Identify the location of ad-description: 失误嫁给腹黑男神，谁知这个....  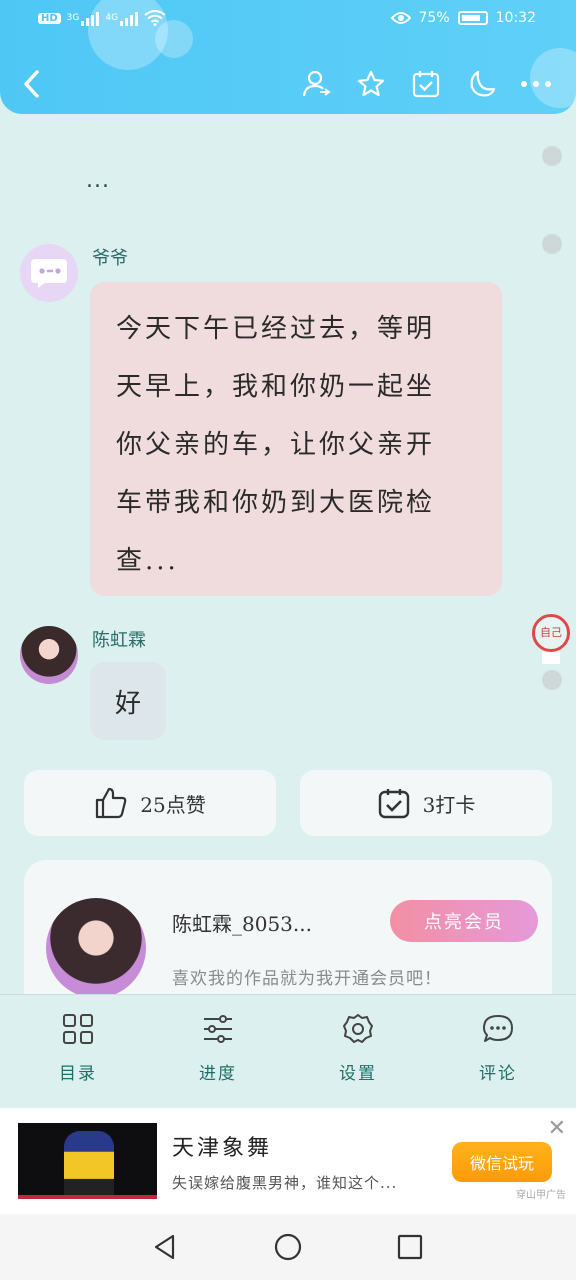
(285, 1183).